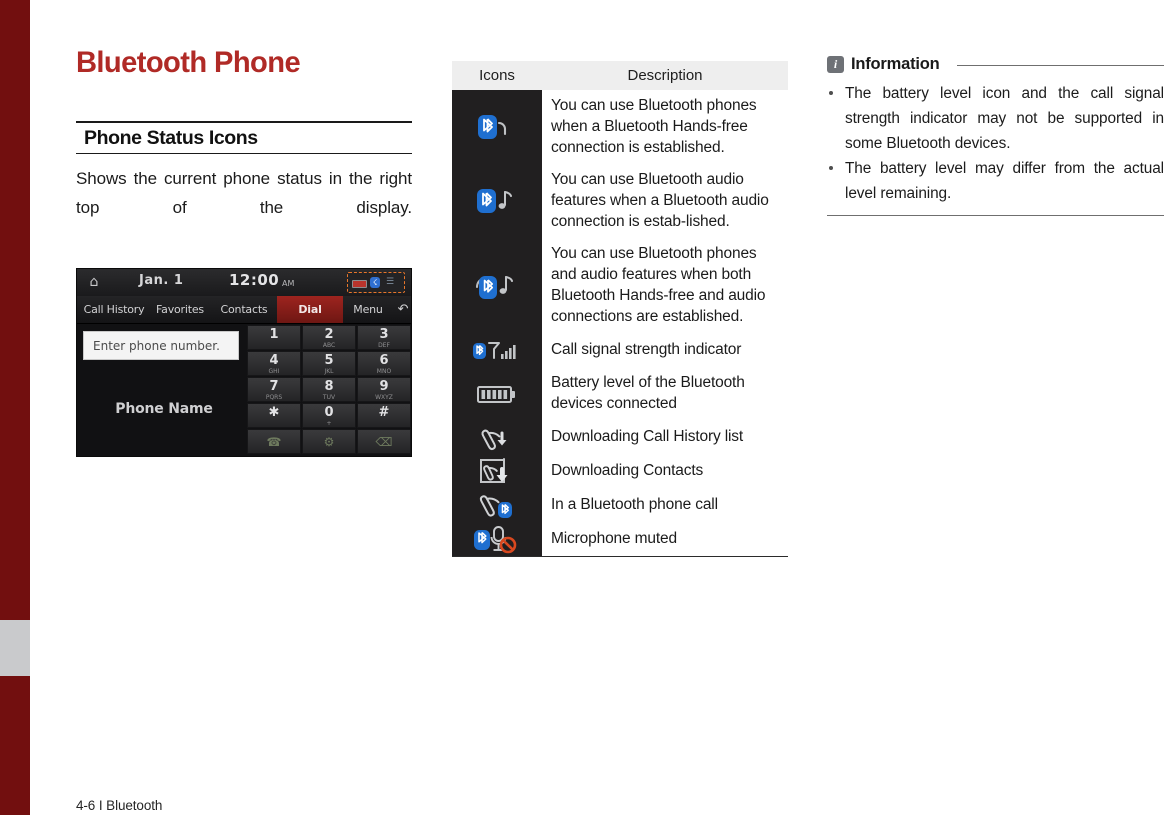 This screenshot has width=1164, height=815. Describe the element at coordinates (180, 309) in the screenshot. I see `device-tab-favorites: Favorites` at that location.